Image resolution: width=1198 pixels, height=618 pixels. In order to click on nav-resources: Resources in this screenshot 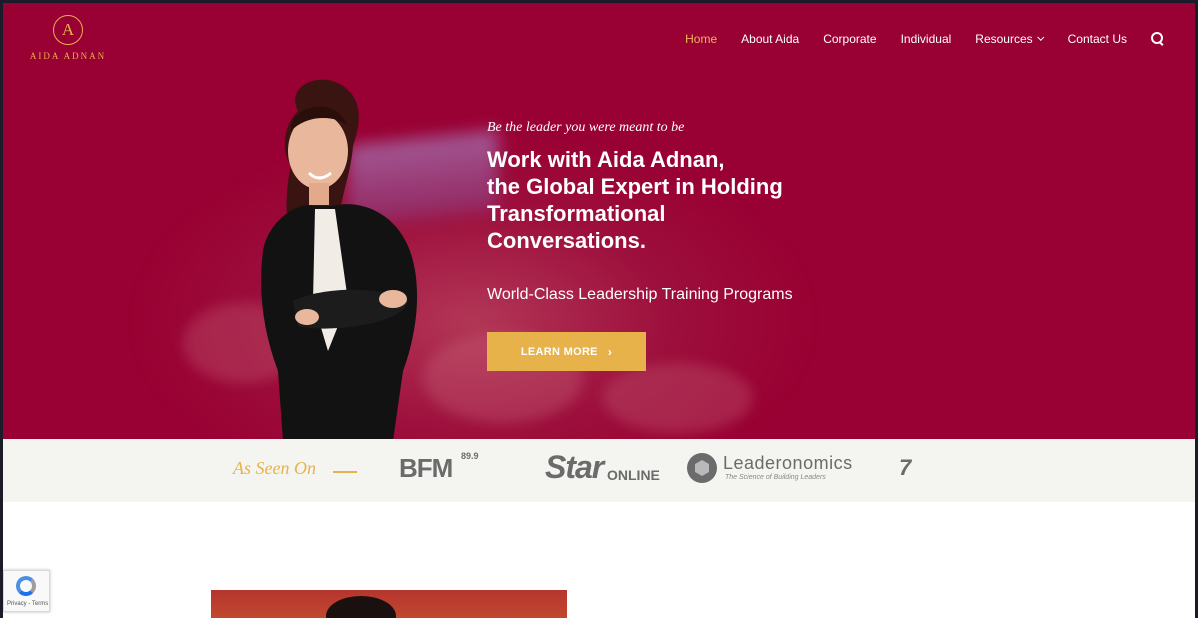, I will do `click(1009, 39)`.